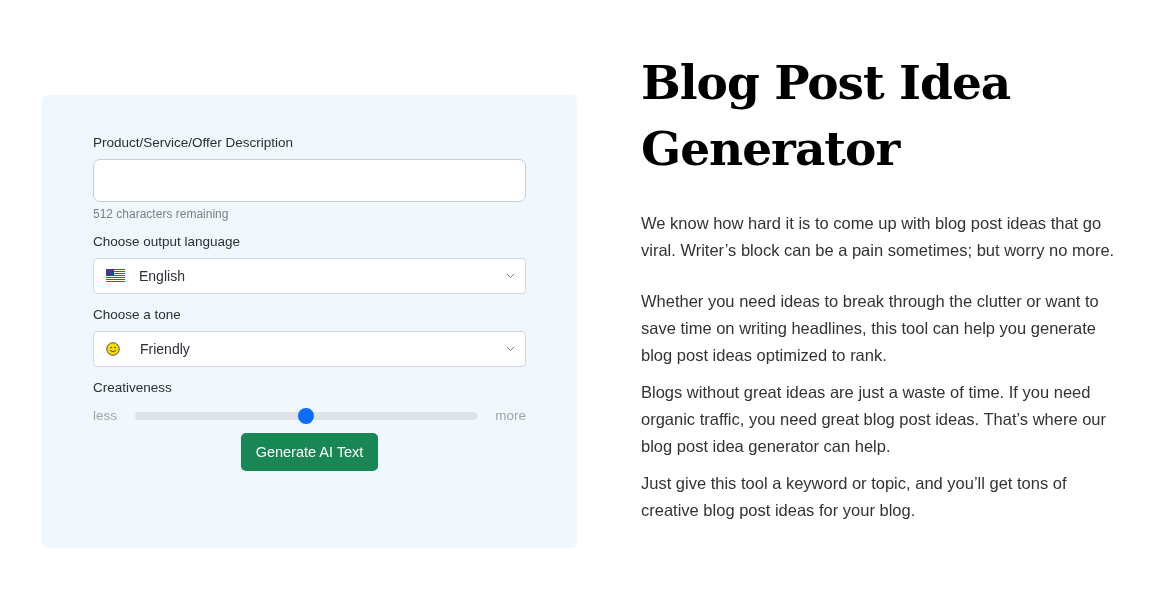  I want to click on field-label: Choose output language, so click(167, 241).